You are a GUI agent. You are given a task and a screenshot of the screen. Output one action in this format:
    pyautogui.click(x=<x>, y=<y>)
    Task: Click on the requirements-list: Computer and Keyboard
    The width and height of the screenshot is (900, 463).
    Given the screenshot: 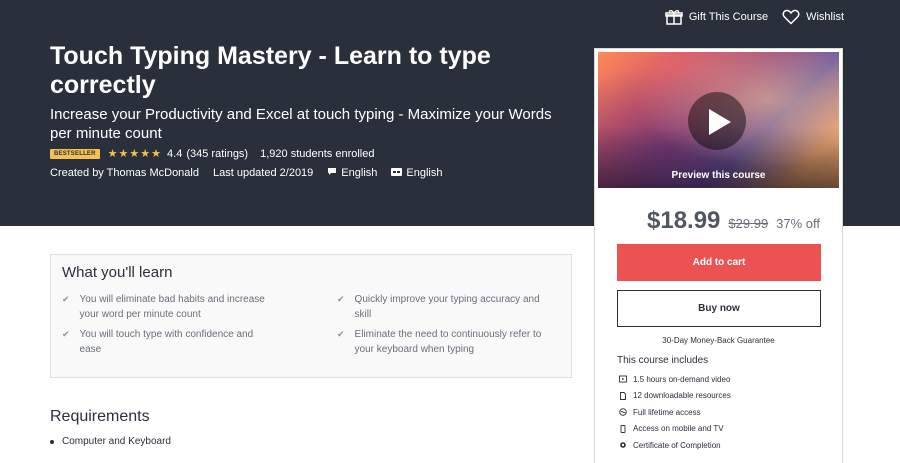 What is the action you would take?
    pyautogui.click(x=110, y=441)
    